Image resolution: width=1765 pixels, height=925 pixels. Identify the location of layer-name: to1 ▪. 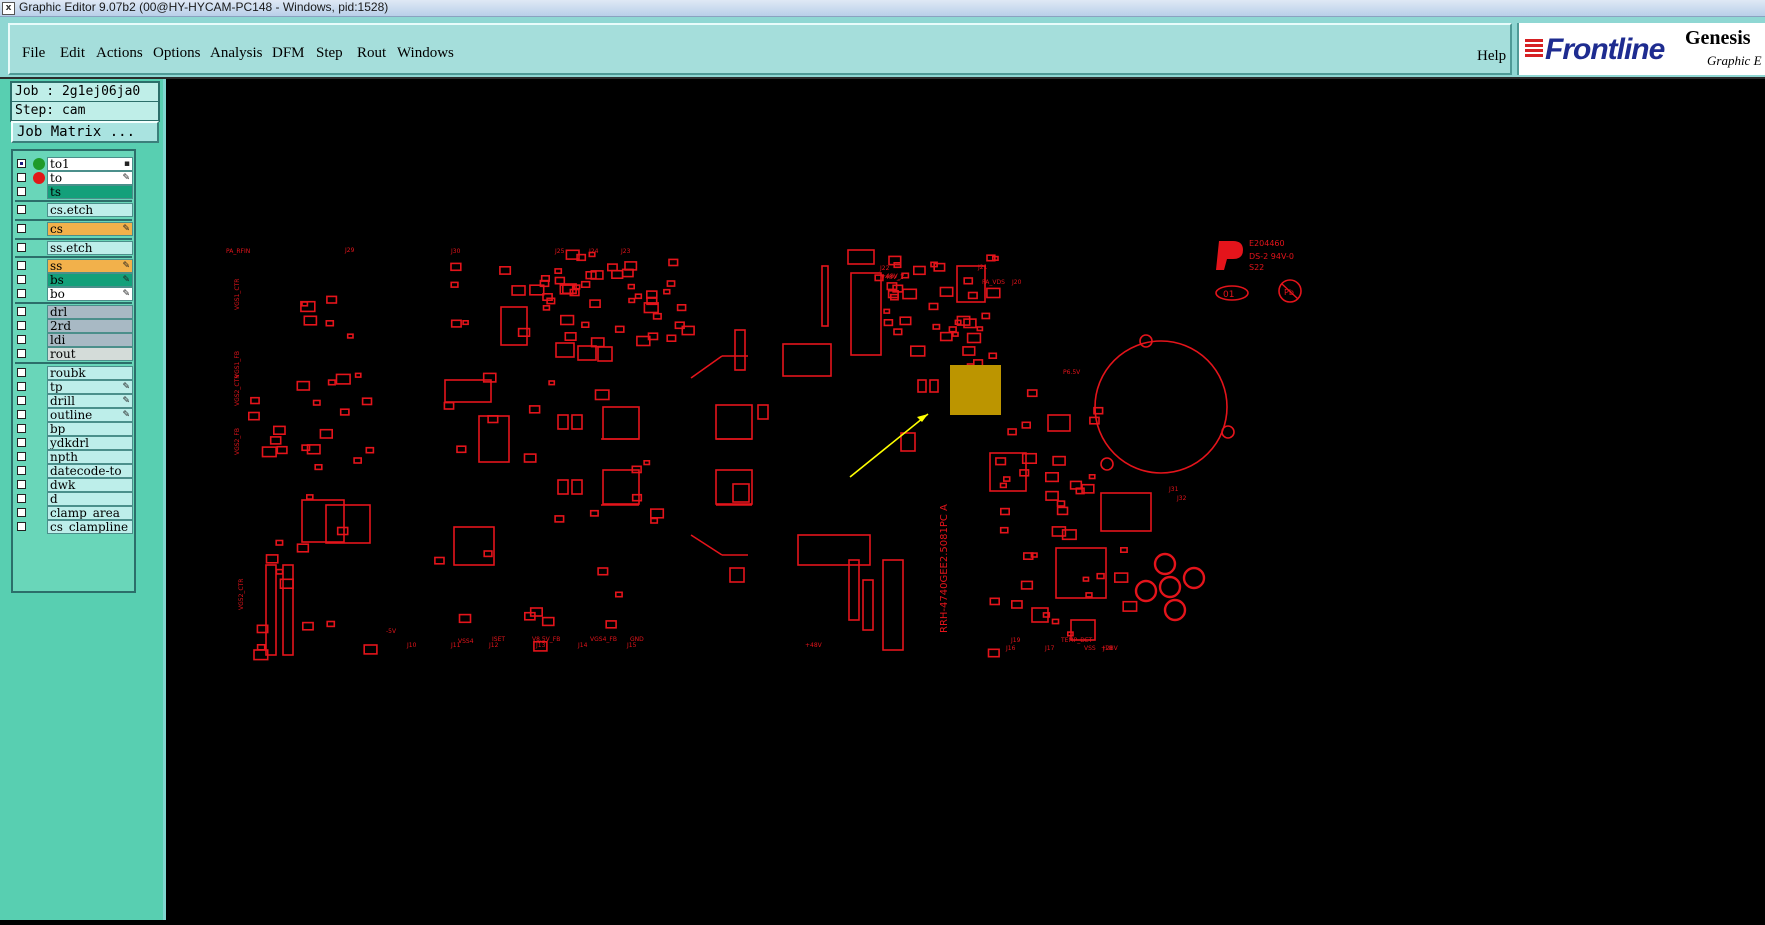
(90, 164).